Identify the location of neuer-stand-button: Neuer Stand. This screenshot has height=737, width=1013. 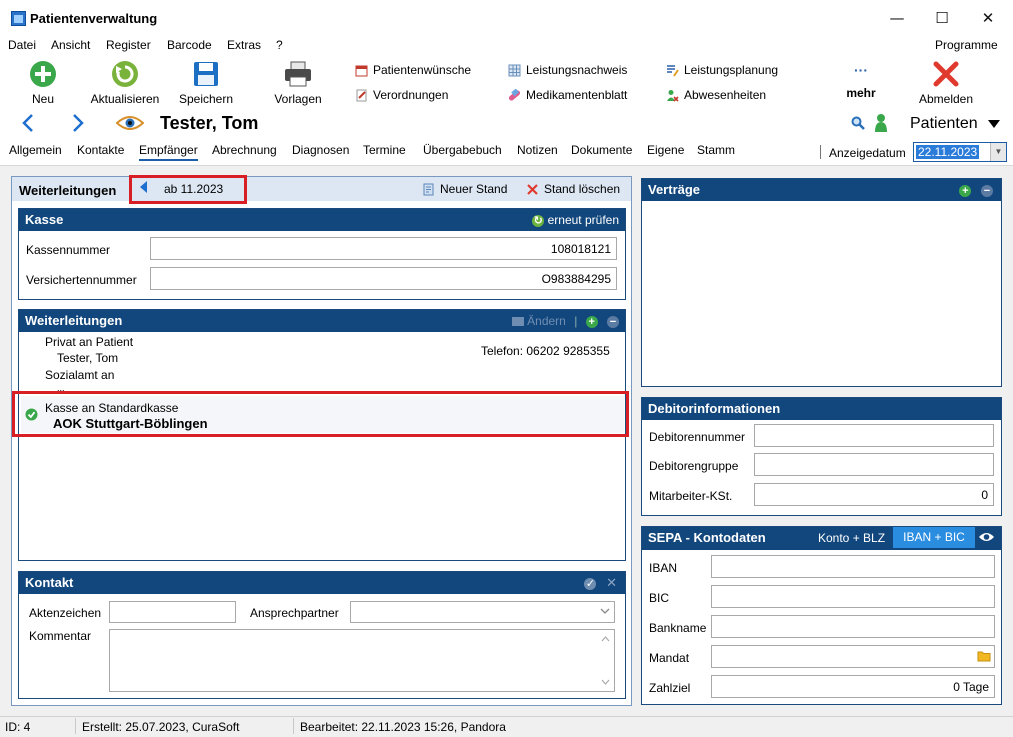
(464, 189).